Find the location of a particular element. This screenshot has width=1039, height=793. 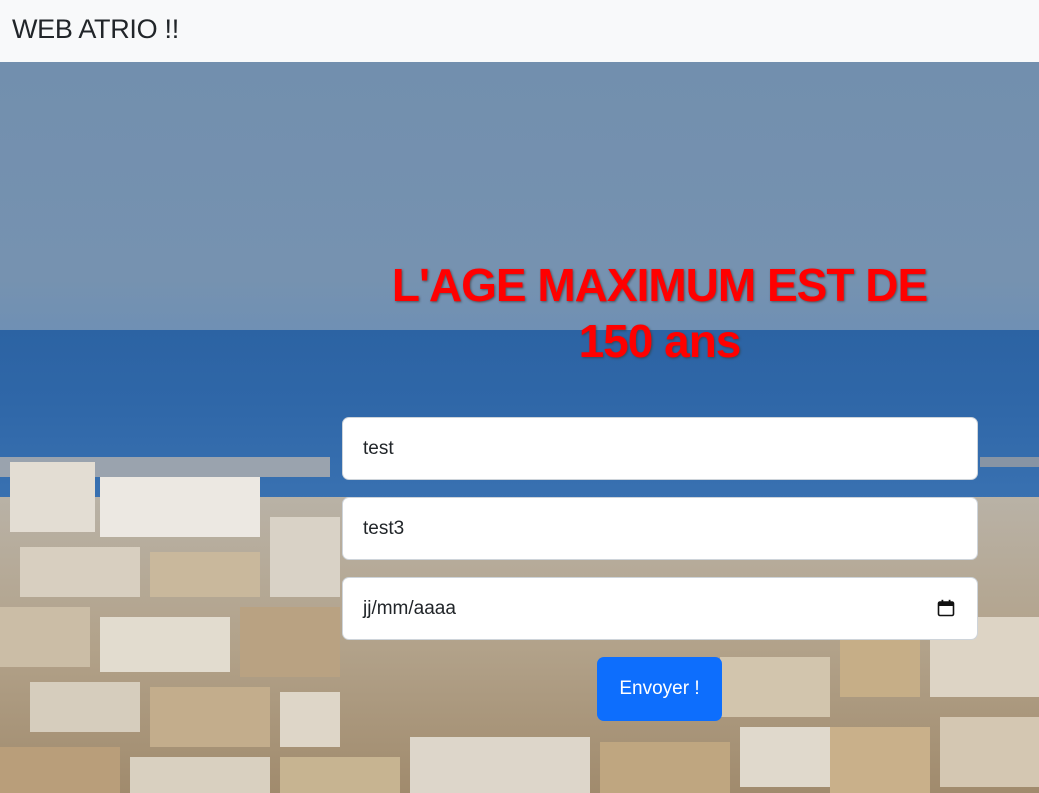

second-text-input-value: test3 is located at coordinates (384, 528).